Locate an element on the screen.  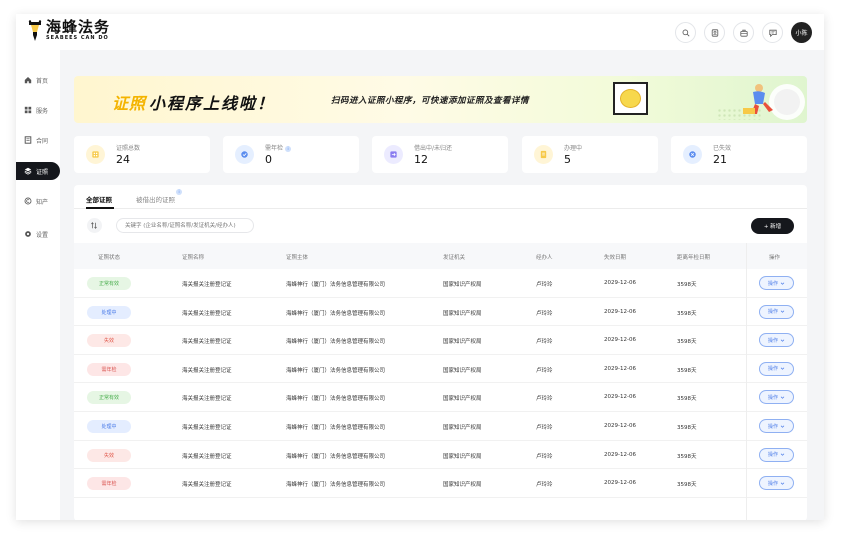
mini-program-code-icon is located at coordinates (630, 98).